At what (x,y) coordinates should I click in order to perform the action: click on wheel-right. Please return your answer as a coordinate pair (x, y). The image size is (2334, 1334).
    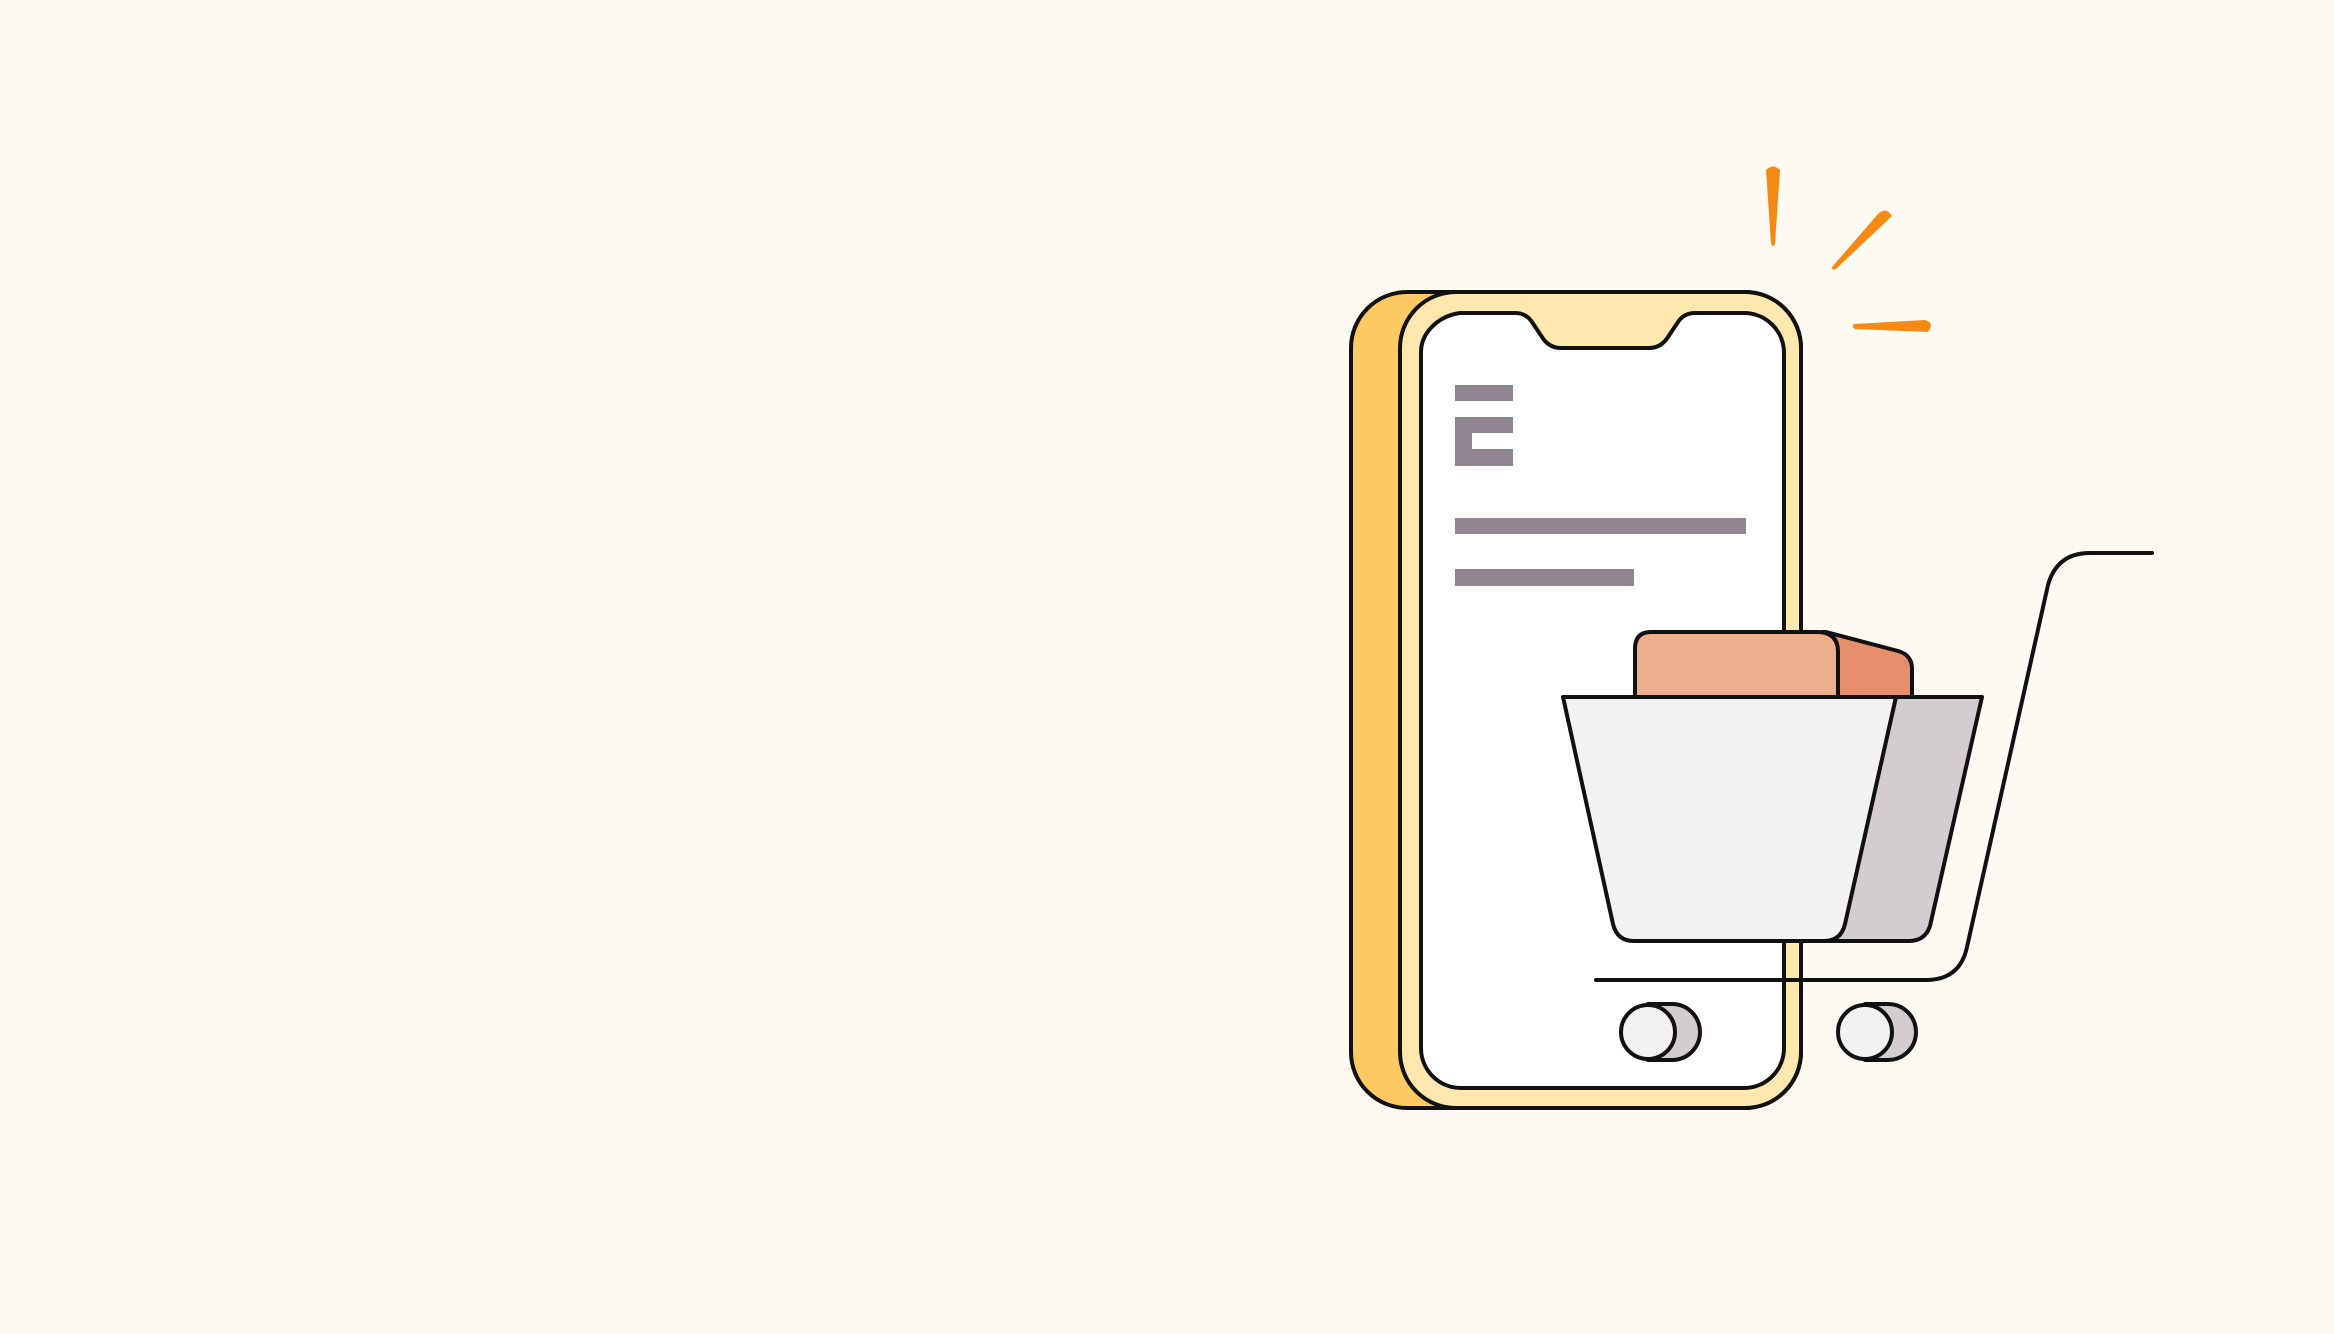
    Looking at the image, I should click on (1865, 1032).